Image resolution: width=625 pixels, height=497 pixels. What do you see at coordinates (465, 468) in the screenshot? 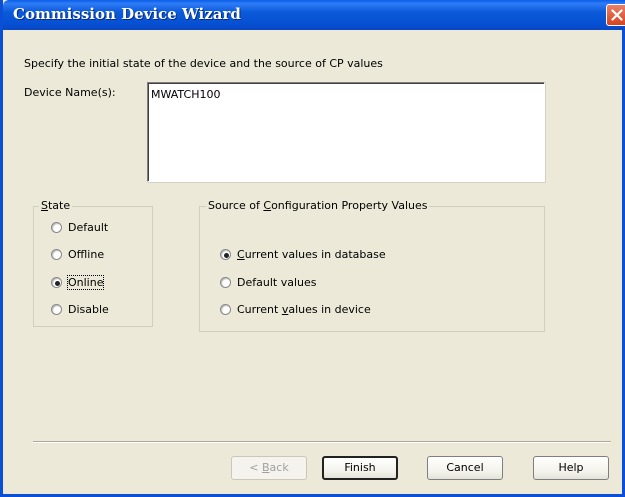
I see `cancel-button: Cancel` at bounding box center [465, 468].